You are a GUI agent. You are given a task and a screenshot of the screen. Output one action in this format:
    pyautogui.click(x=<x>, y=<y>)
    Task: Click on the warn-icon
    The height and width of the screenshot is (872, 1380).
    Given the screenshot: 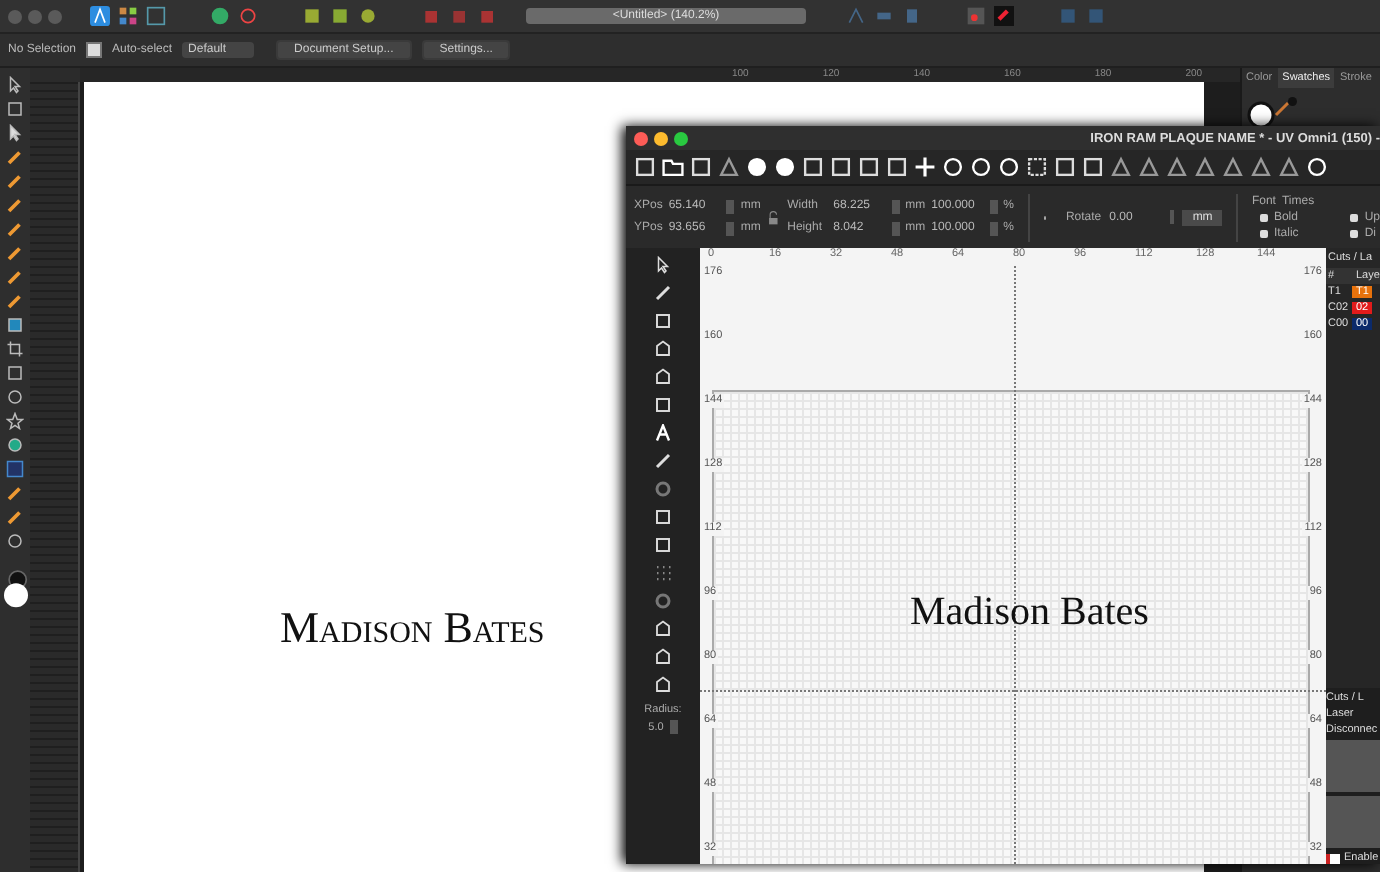 What is the action you would take?
    pyautogui.click(x=1261, y=167)
    